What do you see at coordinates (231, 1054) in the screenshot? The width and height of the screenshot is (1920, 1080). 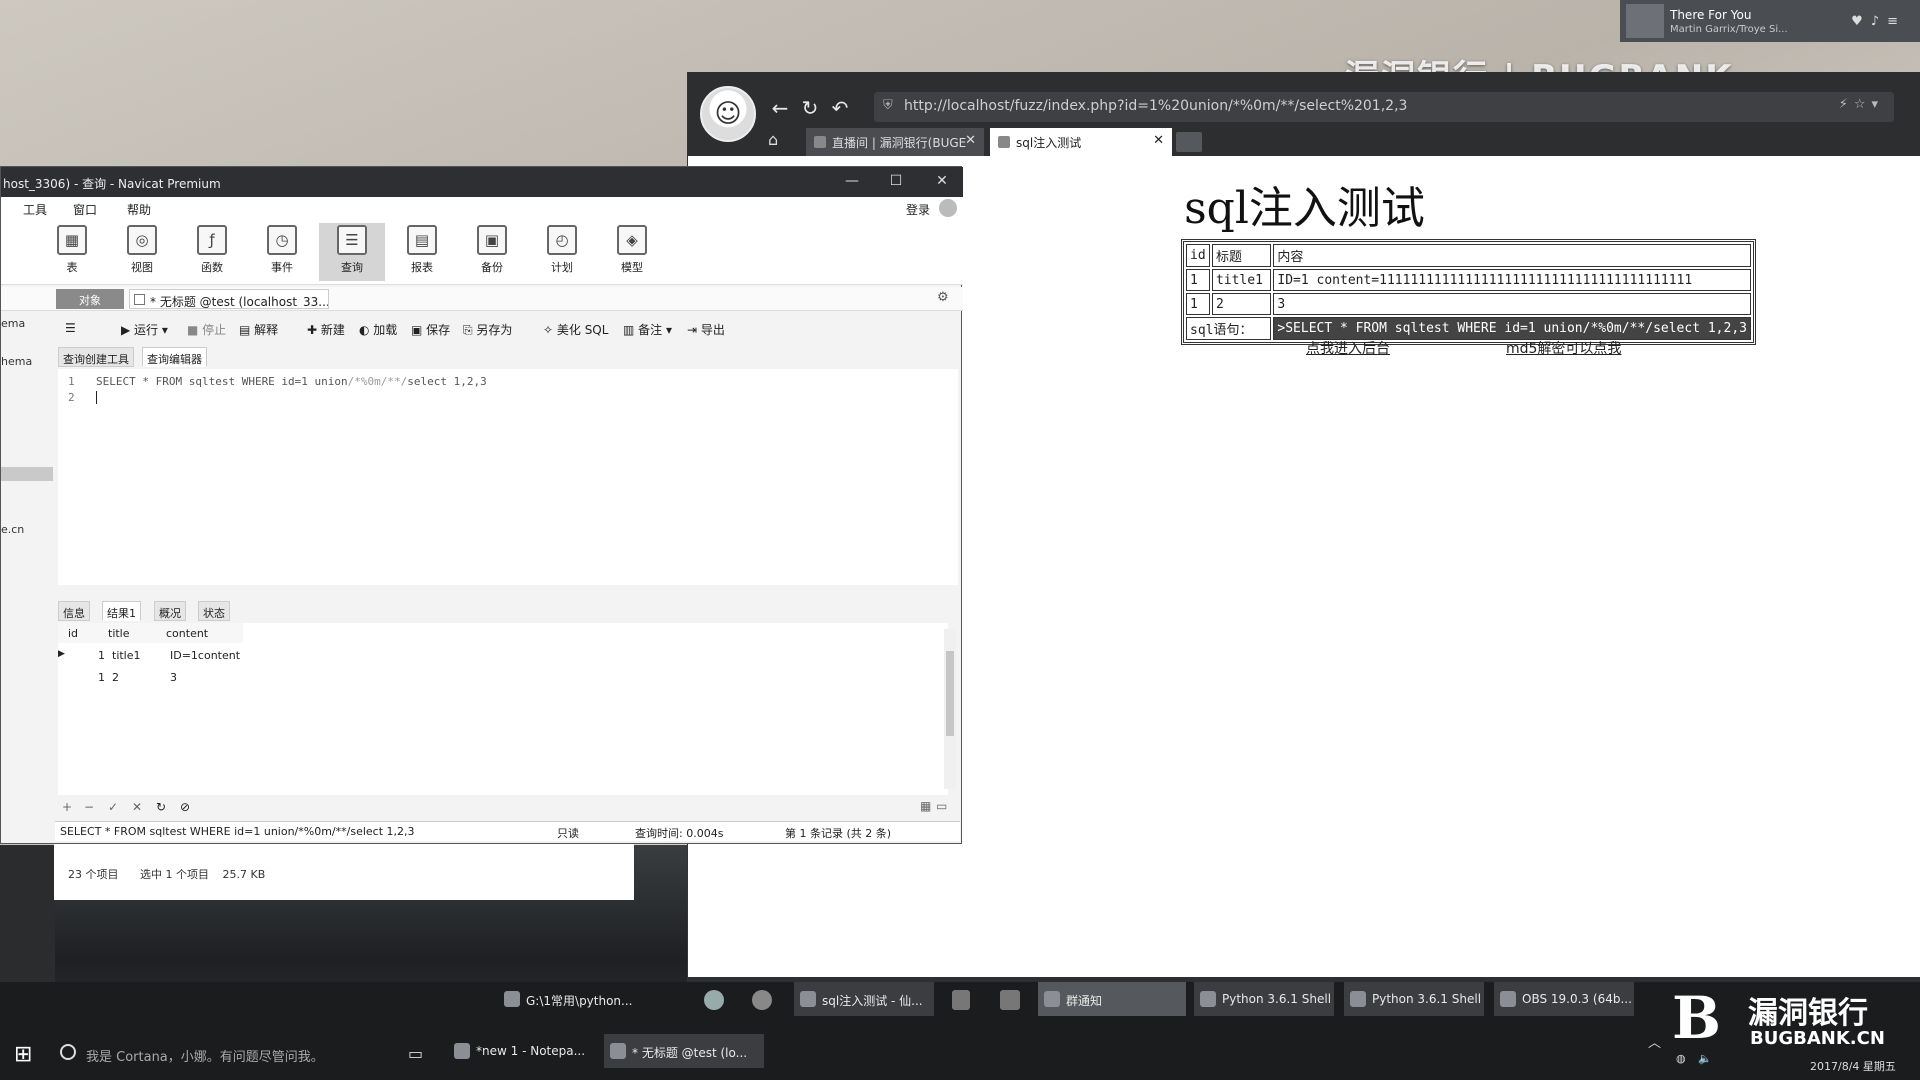 I see `cortana-search: 我是 Cortana，小娜。有问题尽管问我。` at bounding box center [231, 1054].